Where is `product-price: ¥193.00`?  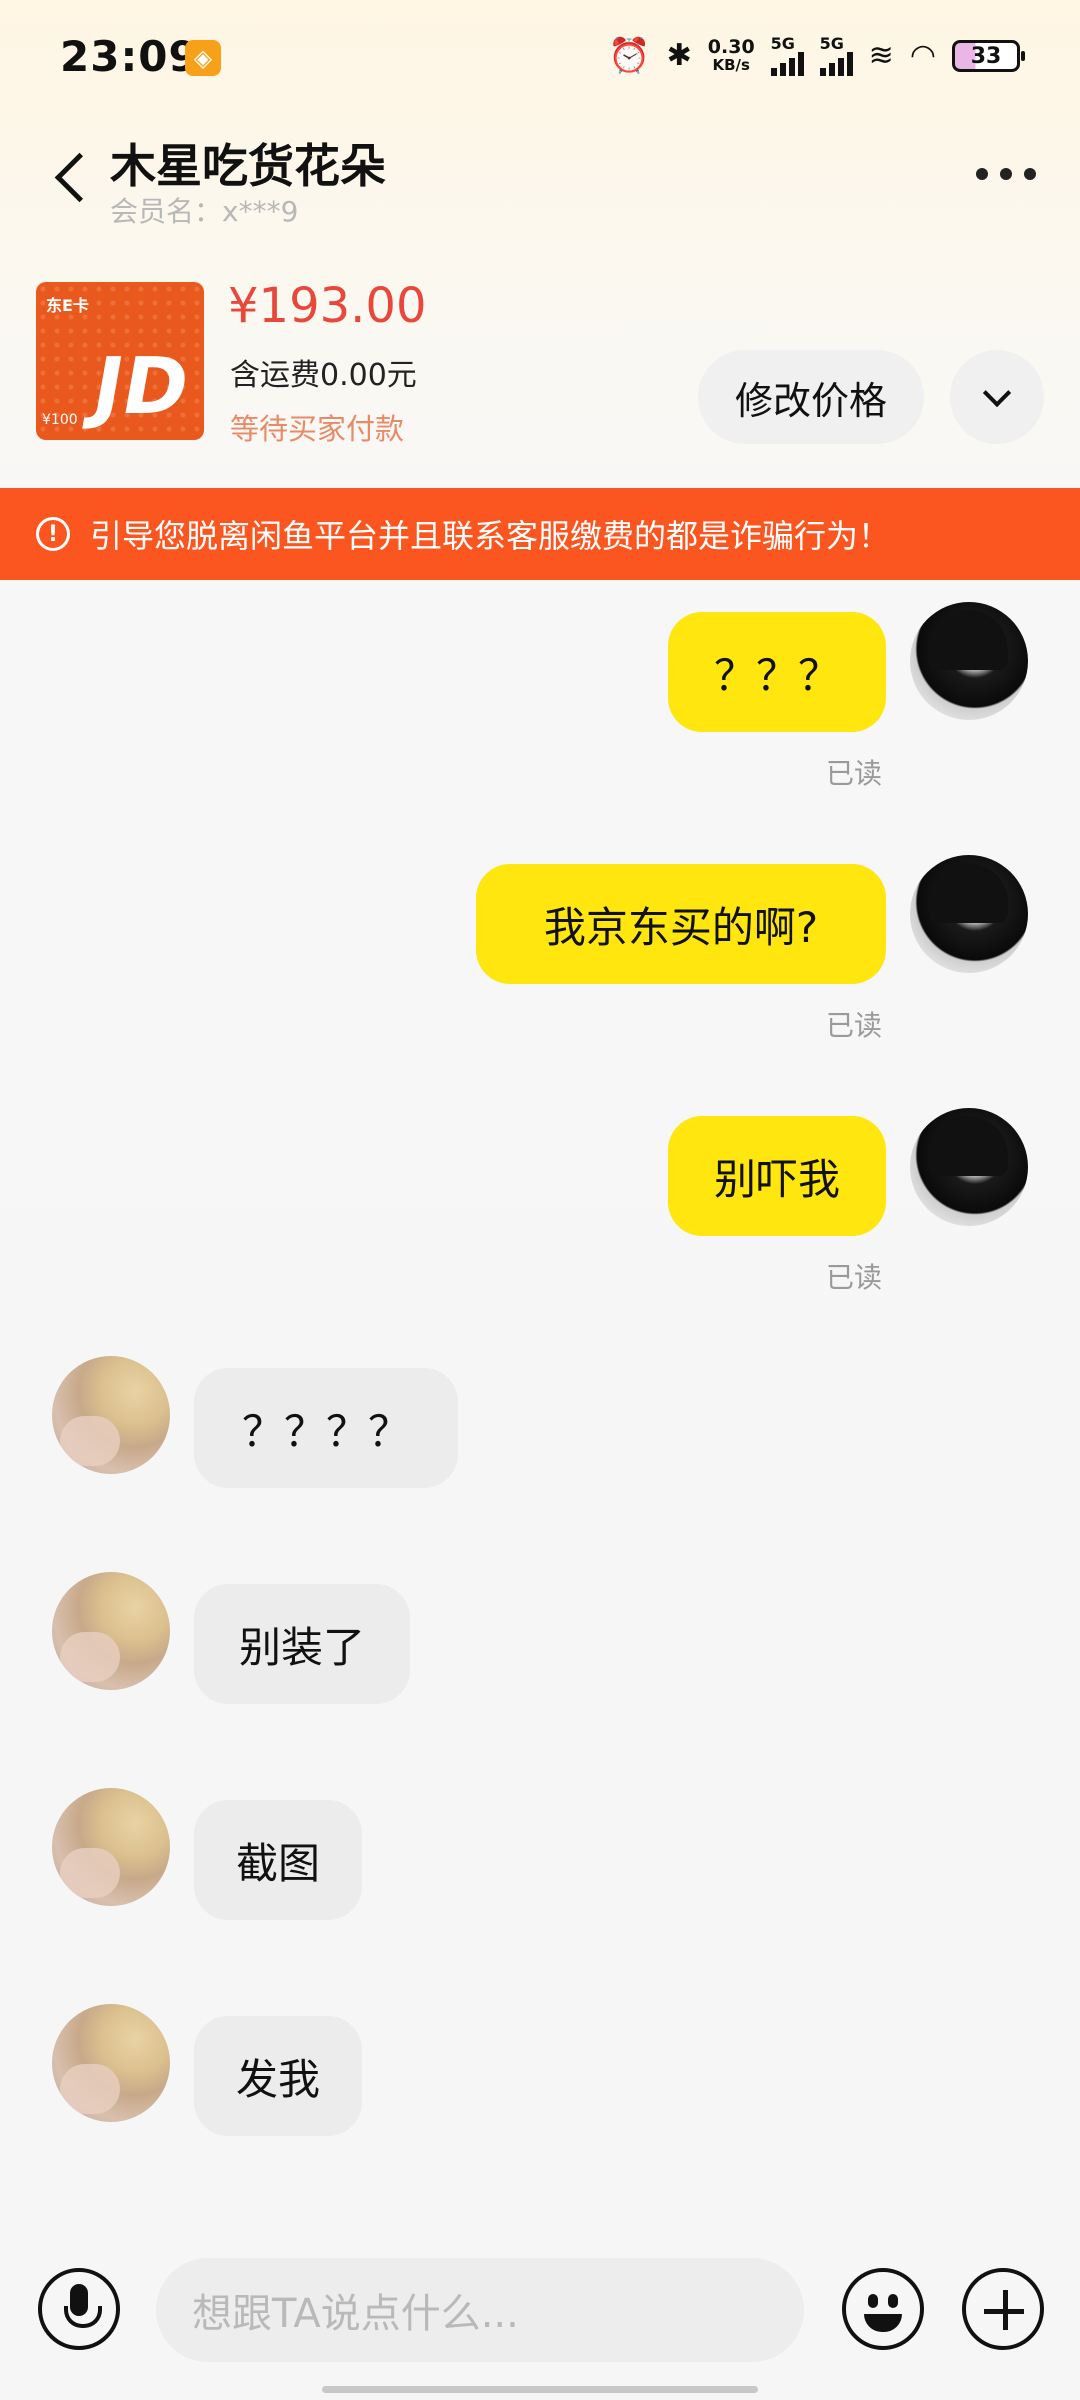
product-price: ¥193.00 is located at coordinates (327, 306).